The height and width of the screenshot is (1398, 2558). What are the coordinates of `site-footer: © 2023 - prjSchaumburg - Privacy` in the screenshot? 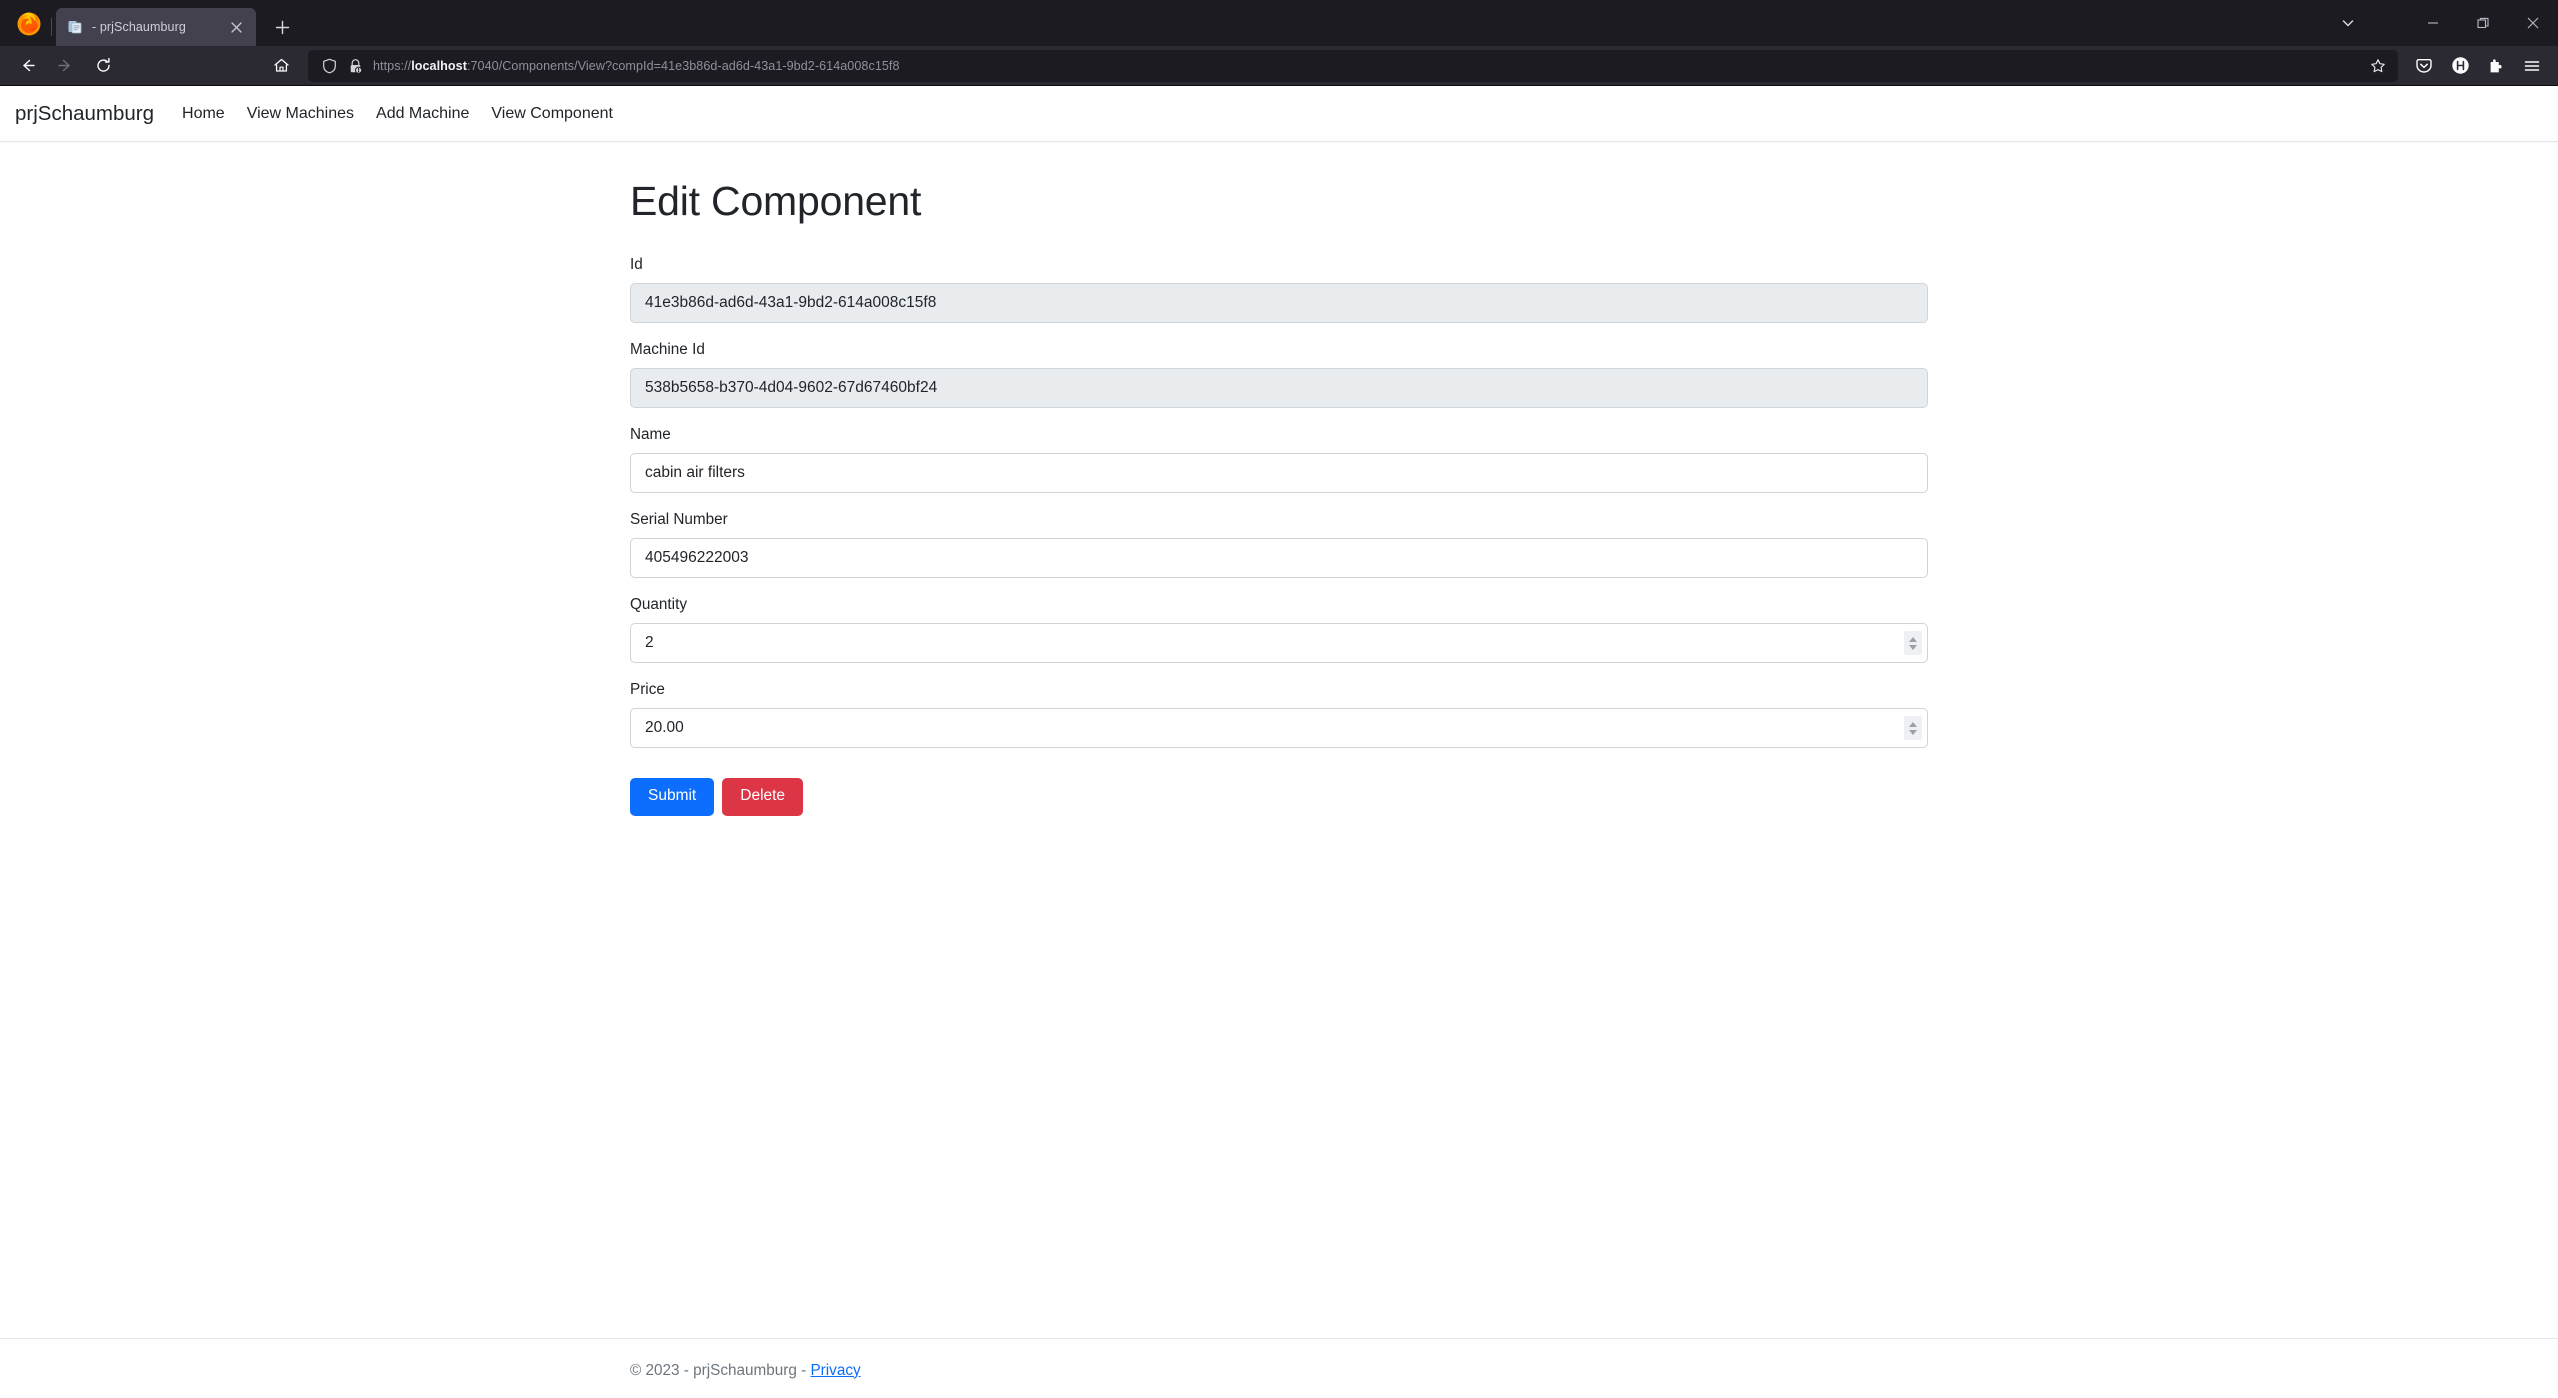 It's located at (1279, 1368).